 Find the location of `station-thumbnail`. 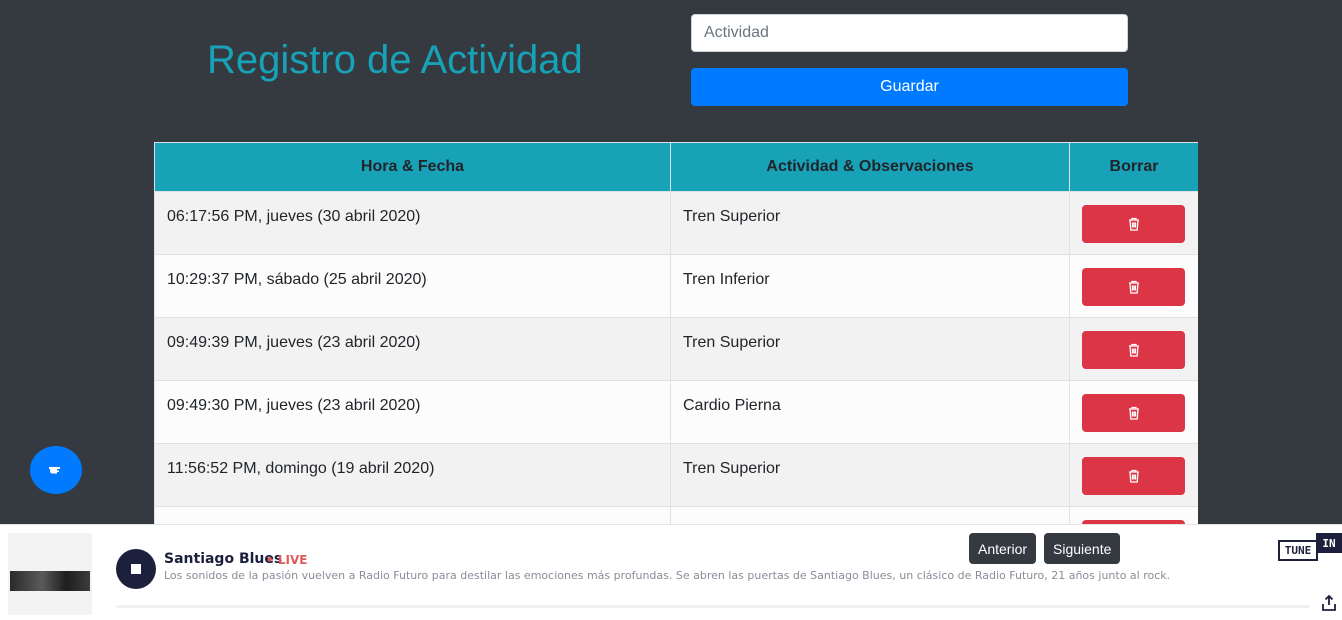

station-thumbnail is located at coordinates (50, 574).